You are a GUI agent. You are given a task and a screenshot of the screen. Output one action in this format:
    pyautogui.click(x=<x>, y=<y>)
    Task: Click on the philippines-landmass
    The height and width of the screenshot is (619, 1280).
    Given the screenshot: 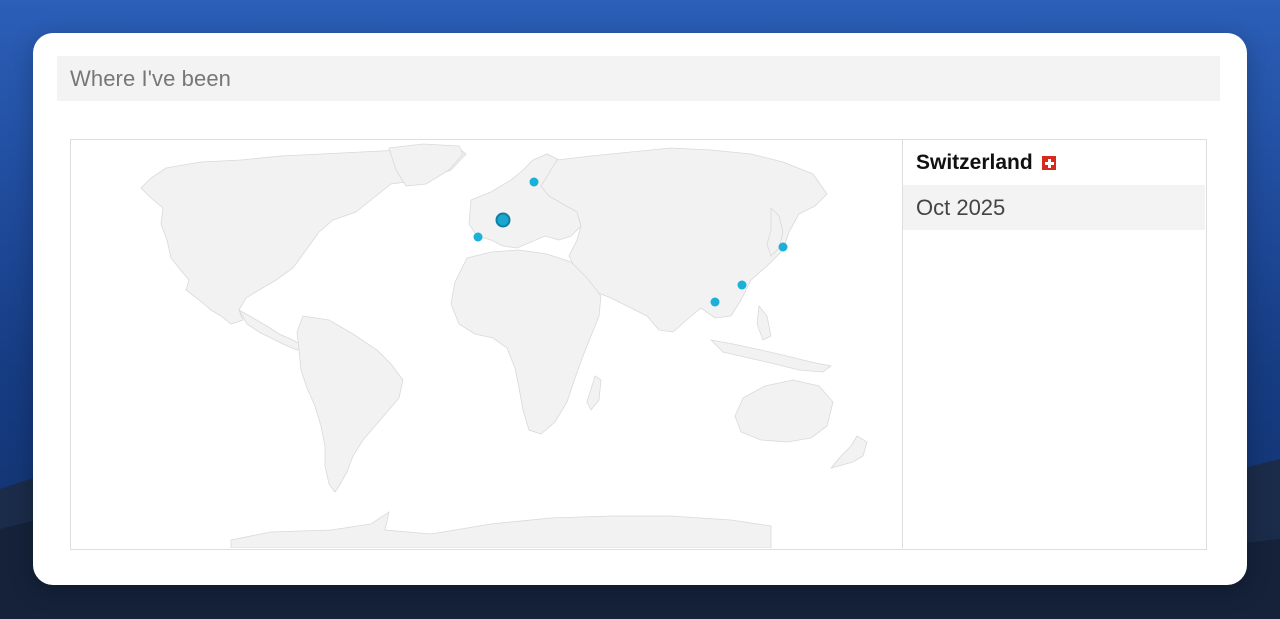 What is the action you would take?
    pyautogui.click(x=764, y=322)
    